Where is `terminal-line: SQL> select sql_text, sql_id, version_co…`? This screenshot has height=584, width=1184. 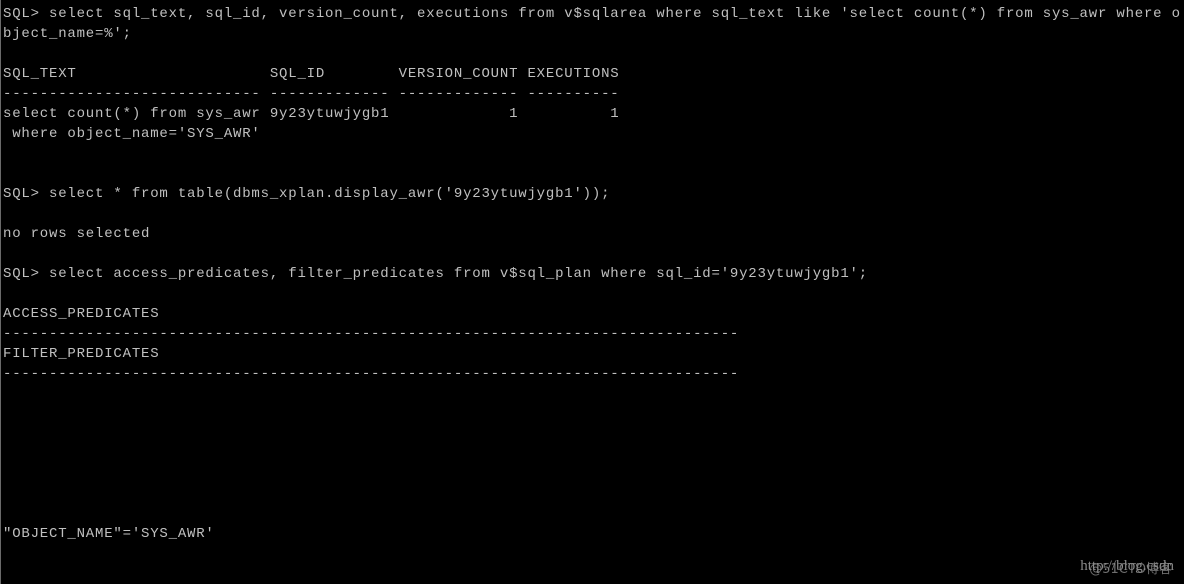 terminal-line: SQL> select sql_text, sql_id, version_co… is located at coordinates (592, 14).